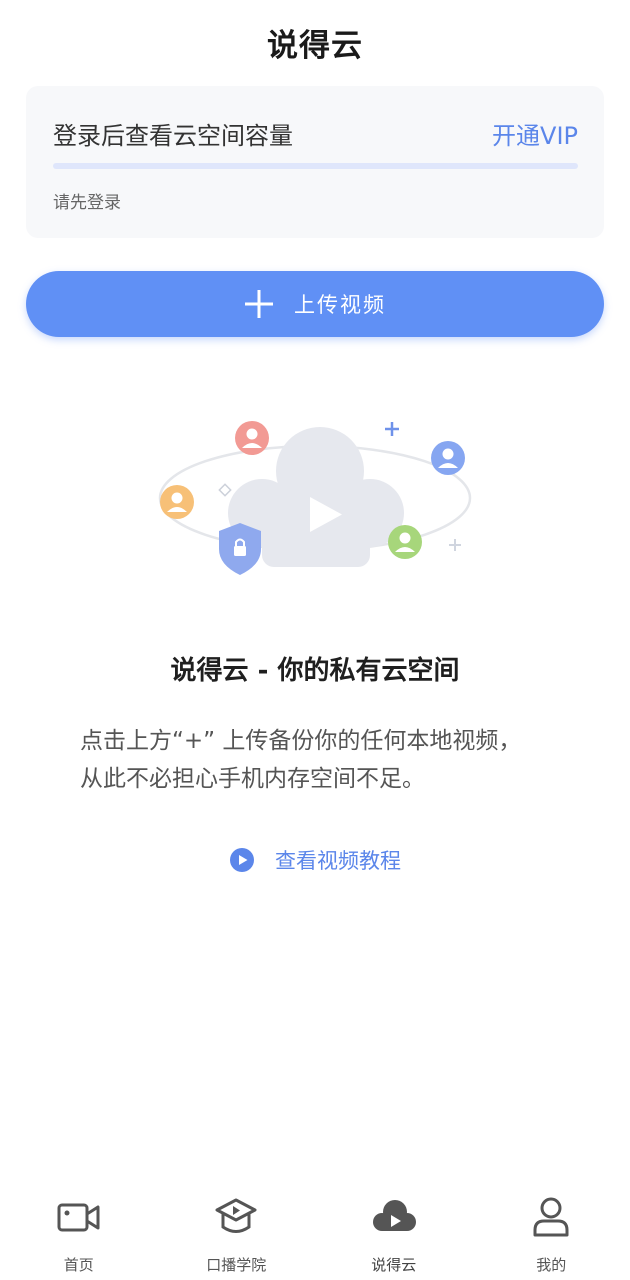  Describe the element at coordinates (338, 861) in the screenshot. I see `view-tutorial-label: 查看视频教程` at that location.